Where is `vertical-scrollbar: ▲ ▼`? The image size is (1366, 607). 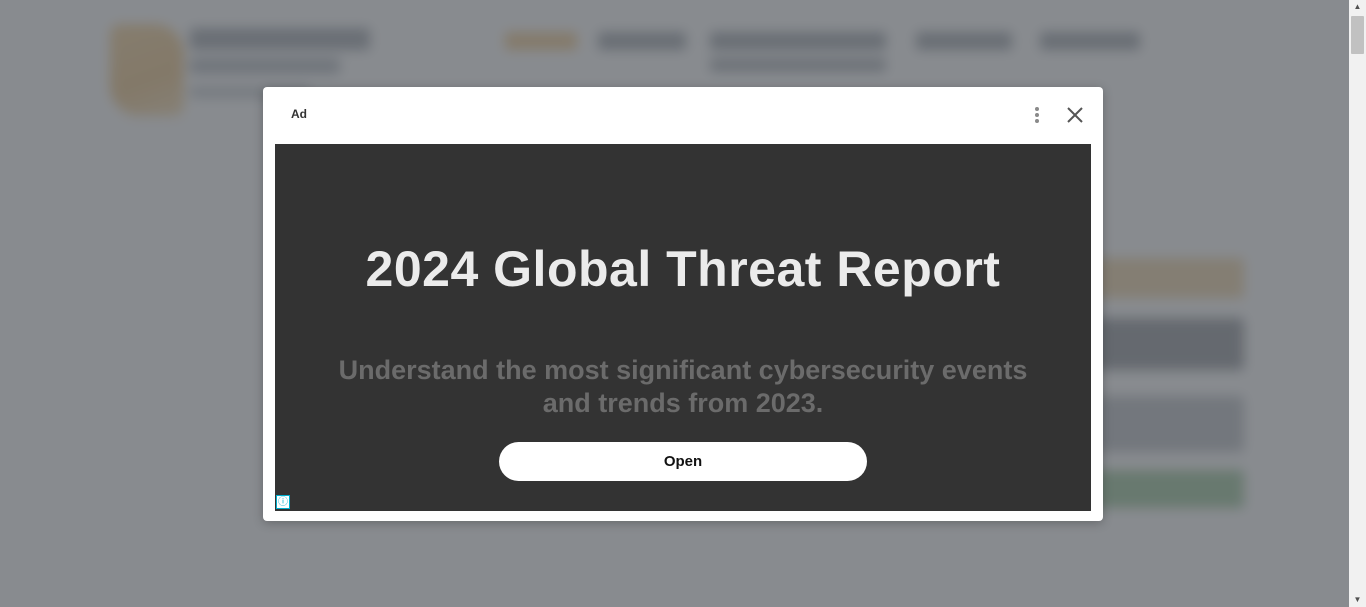
vertical-scrollbar: ▲ ▼ is located at coordinates (1357, 303).